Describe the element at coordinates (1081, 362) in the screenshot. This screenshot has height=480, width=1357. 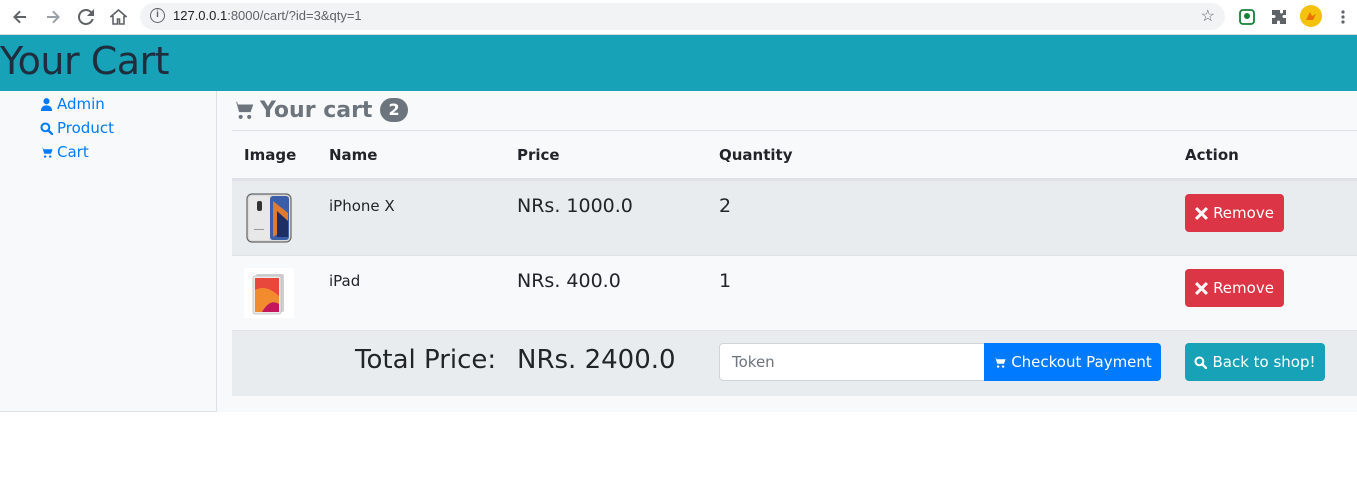
I see `checkout-button-label: Checkout Payment` at that location.